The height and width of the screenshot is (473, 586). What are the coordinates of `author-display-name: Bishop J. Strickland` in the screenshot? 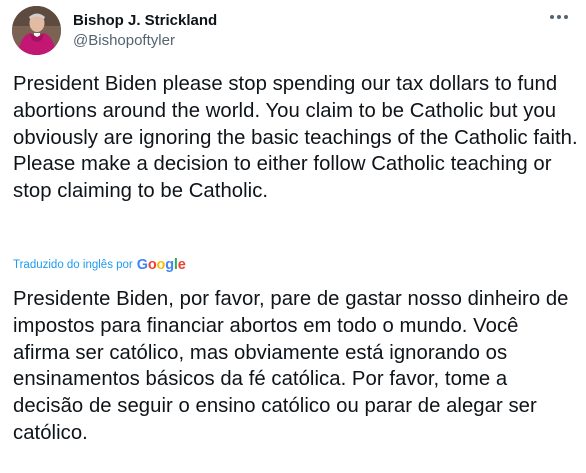 It's located at (145, 21).